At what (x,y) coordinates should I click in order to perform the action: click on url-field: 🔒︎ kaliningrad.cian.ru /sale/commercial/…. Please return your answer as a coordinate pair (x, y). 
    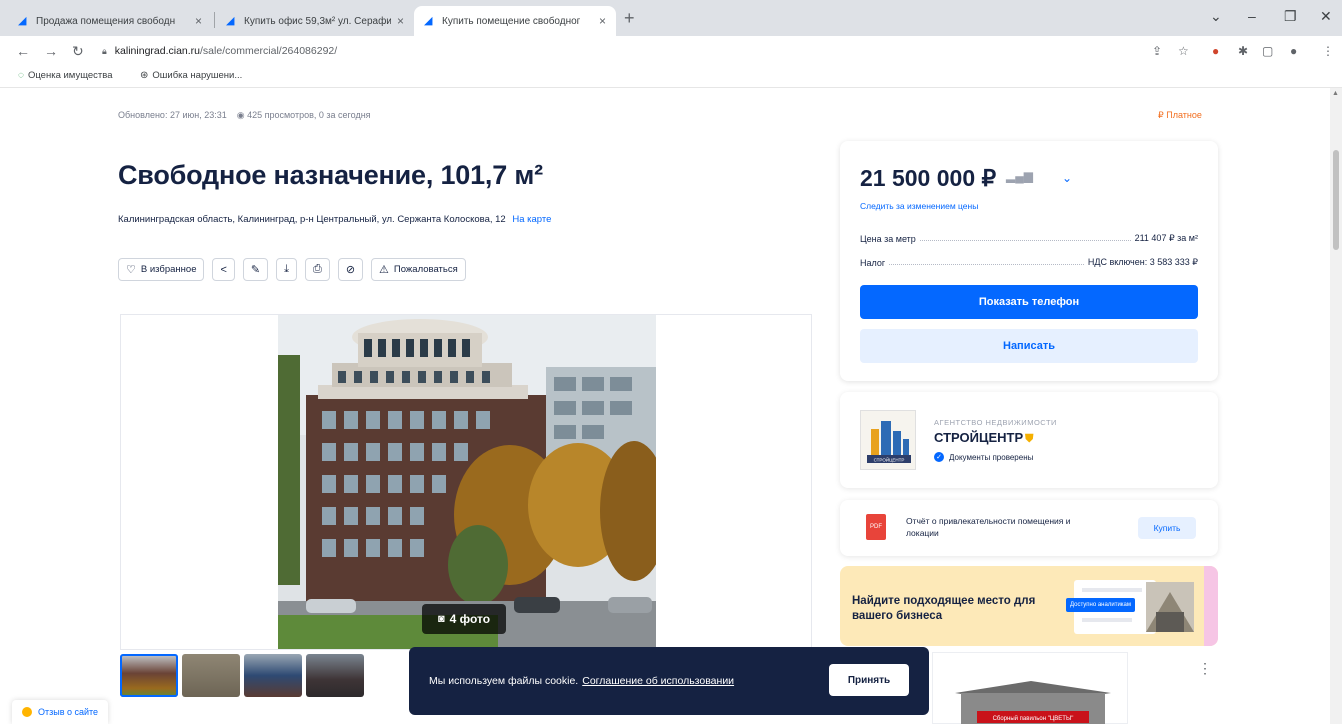
    Looking at the image, I should click on (219, 51).